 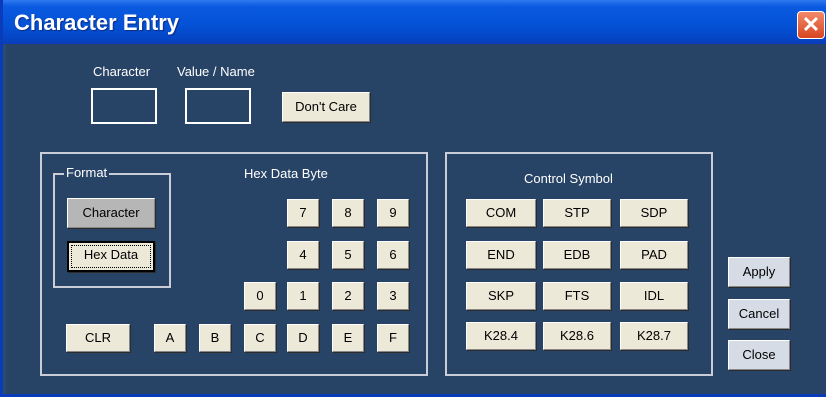 What do you see at coordinates (111, 213) in the screenshot?
I see `format-character-button: Character` at bounding box center [111, 213].